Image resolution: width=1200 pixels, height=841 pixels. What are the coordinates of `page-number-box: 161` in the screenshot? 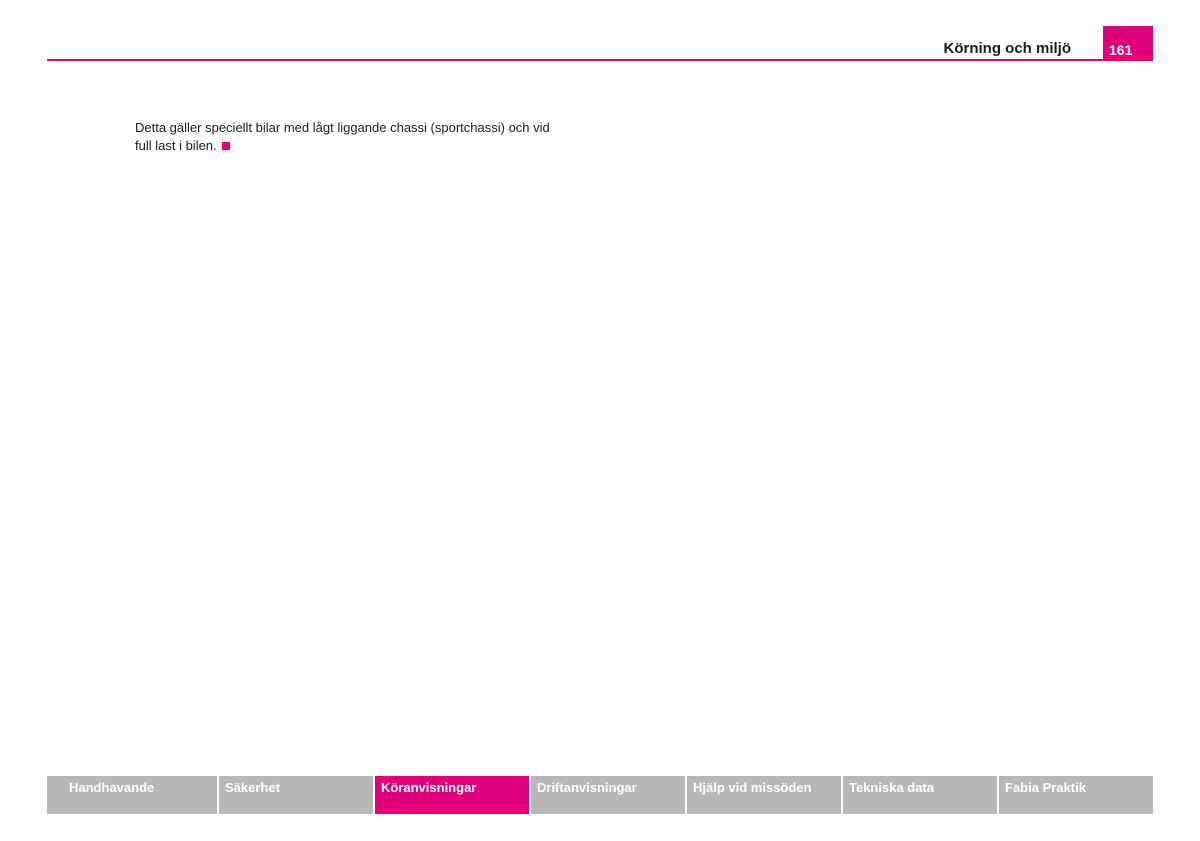 It's located at (1128, 43).